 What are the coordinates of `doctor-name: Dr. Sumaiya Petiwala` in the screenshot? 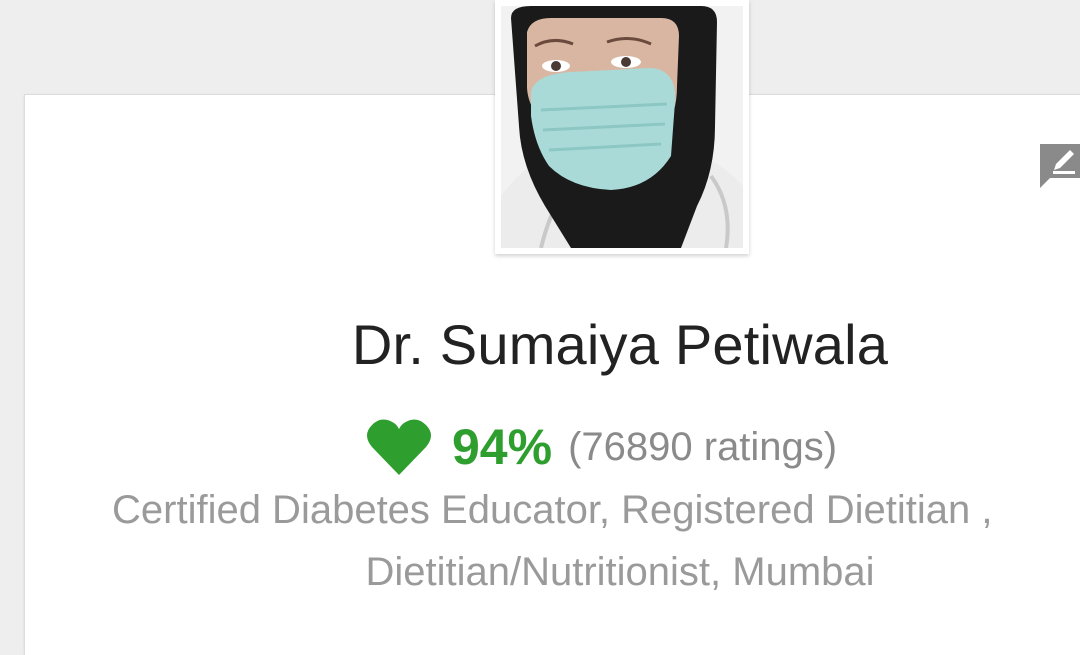 It's located at (620, 344).